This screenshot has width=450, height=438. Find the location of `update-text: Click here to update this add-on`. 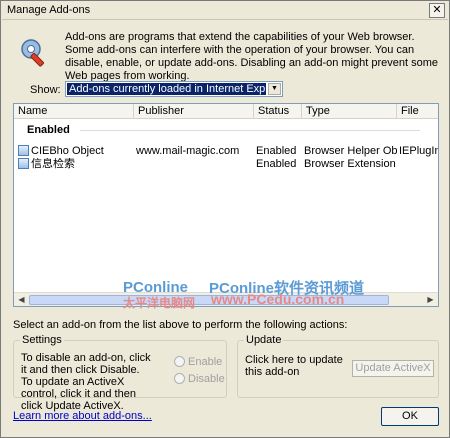

update-text: Click here to update this add-on is located at coordinates (294, 366).